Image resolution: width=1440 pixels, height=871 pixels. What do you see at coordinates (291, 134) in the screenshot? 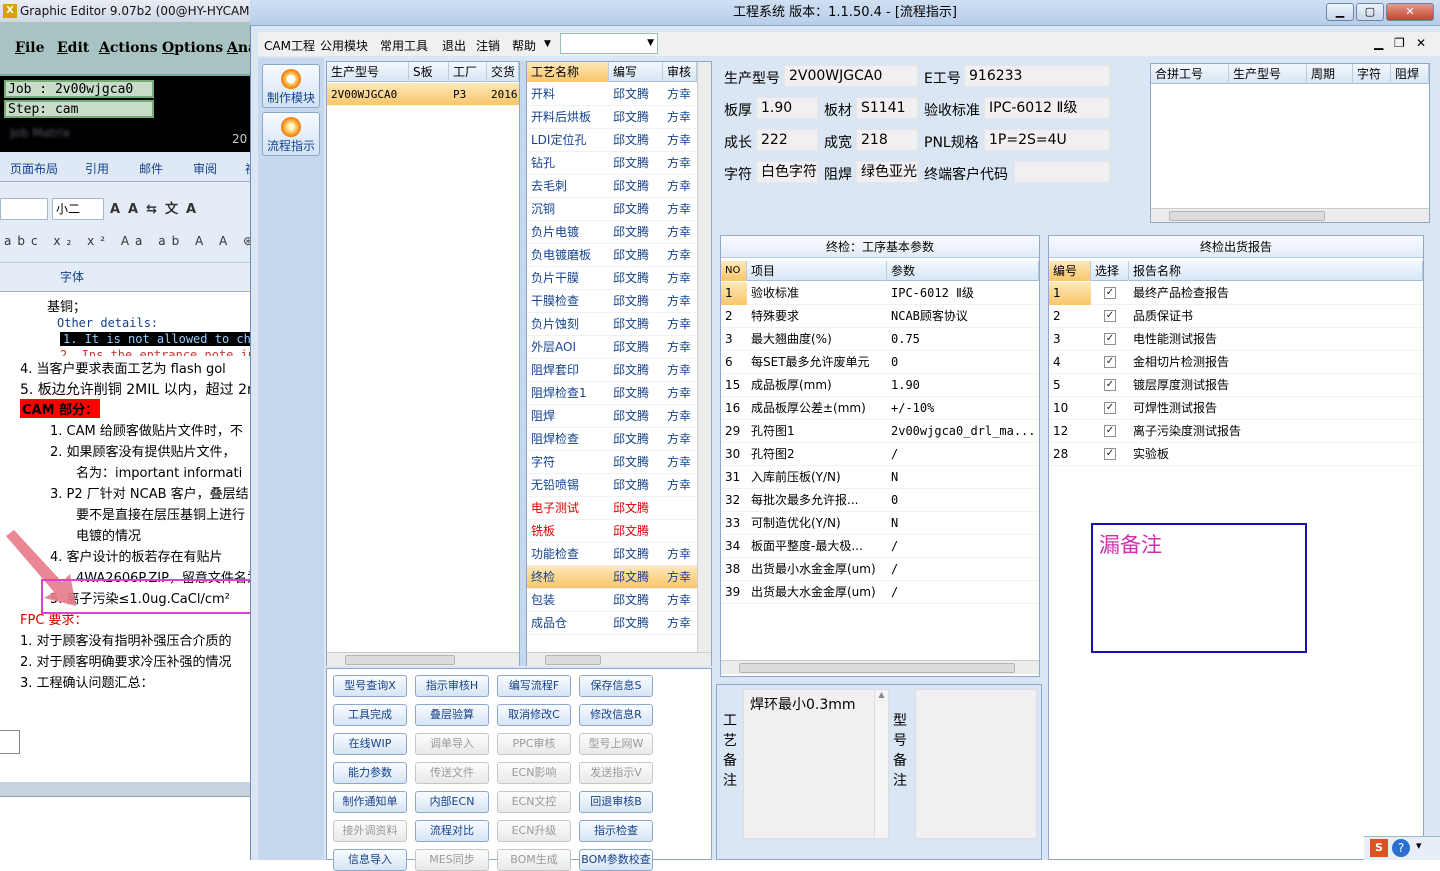
I see `nav-process-guide: ॥ 流程指示` at bounding box center [291, 134].